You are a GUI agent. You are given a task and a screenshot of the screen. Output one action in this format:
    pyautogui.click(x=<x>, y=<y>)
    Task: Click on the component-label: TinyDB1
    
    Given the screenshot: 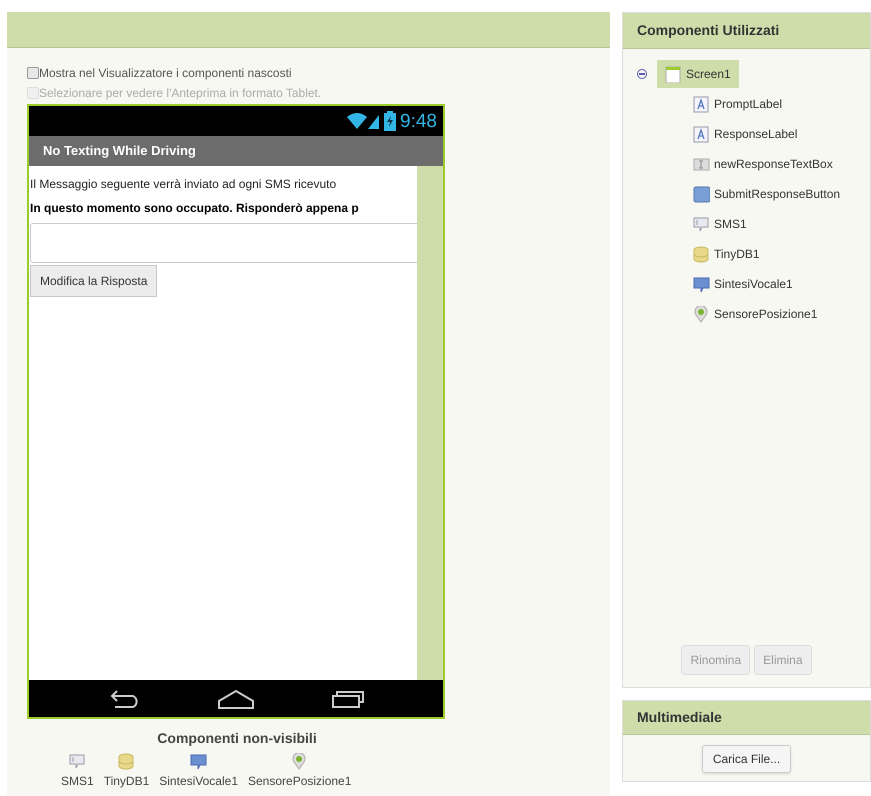 What is the action you would take?
    pyautogui.click(x=127, y=781)
    